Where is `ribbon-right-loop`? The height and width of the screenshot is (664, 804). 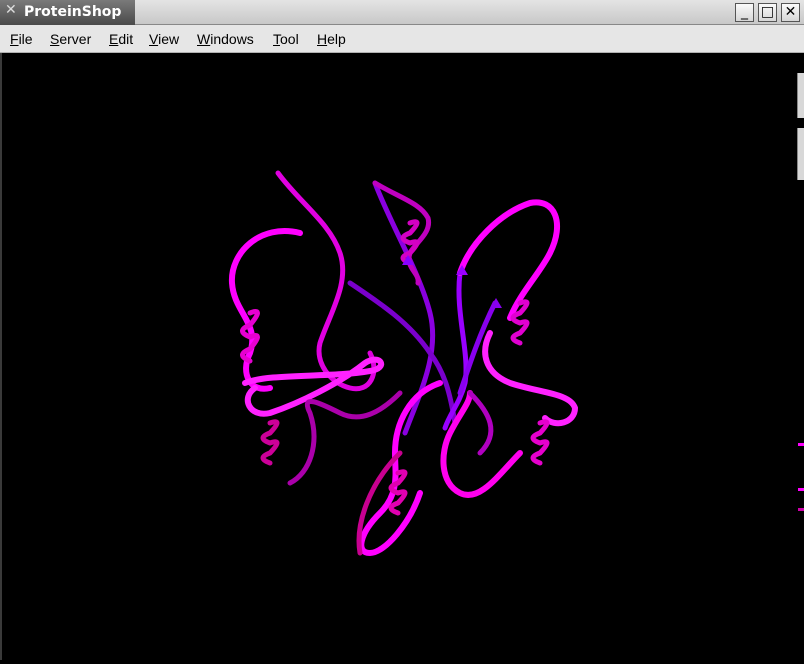
ribbon-right-loop is located at coordinates (530, 378).